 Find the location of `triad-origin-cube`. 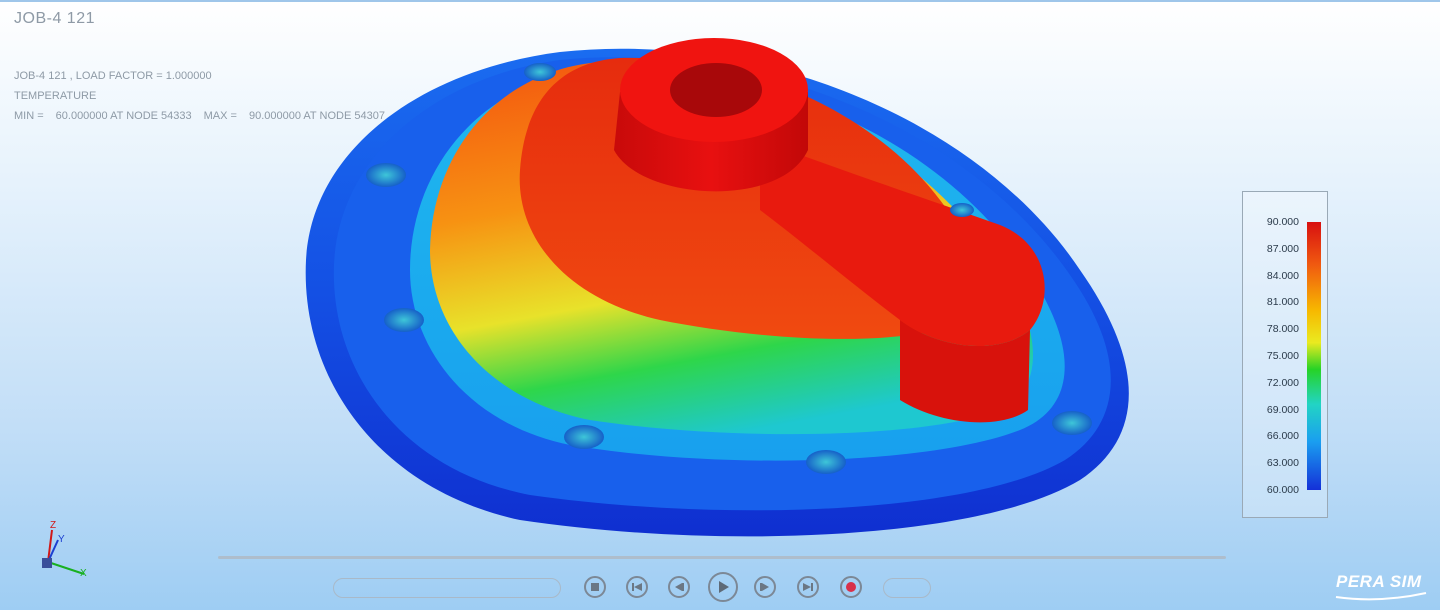

triad-origin-cube is located at coordinates (47, 563).